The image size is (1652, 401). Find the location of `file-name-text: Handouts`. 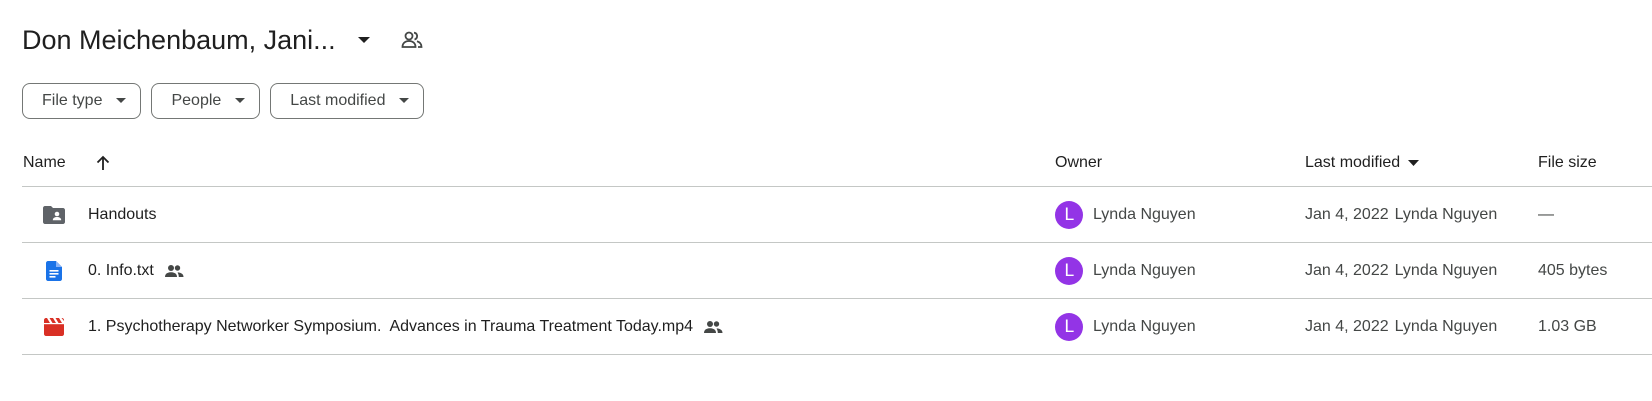

file-name-text: Handouts is located at coordinates (122, 214).